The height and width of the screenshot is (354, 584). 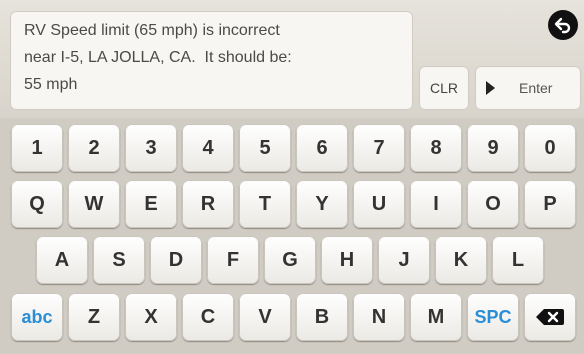 What do you see at coordinates (37, 317) in the screenshot?
I see `abc-mode-key: abc` at bounding box center [37, 317].